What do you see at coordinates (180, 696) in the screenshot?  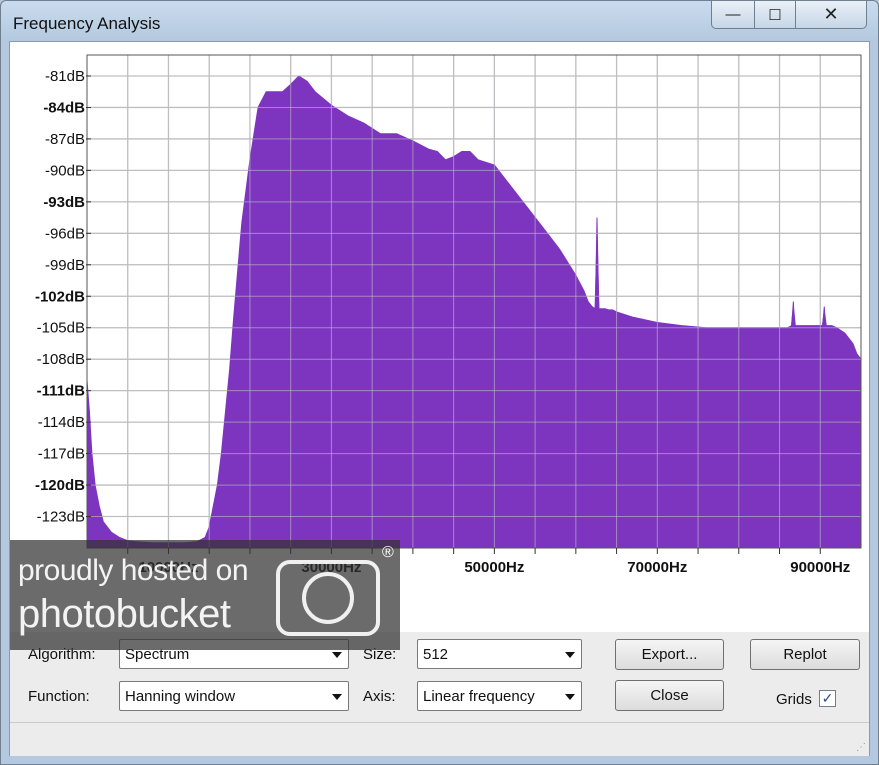 I see `function-value: Hanning window` at bounding box center [180, 696].